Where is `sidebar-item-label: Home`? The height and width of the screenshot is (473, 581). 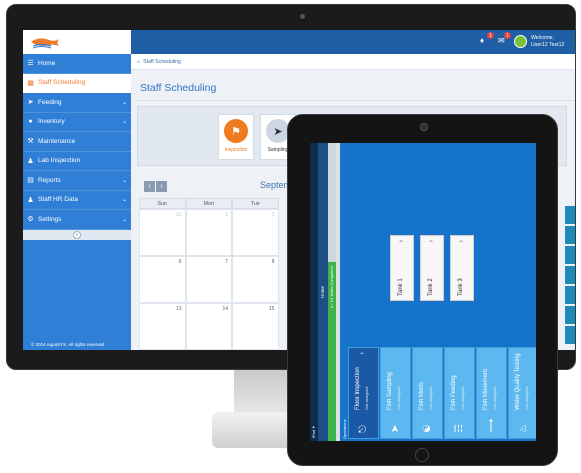
sidebar-item-label: Home is located at coordinates (47, 63).